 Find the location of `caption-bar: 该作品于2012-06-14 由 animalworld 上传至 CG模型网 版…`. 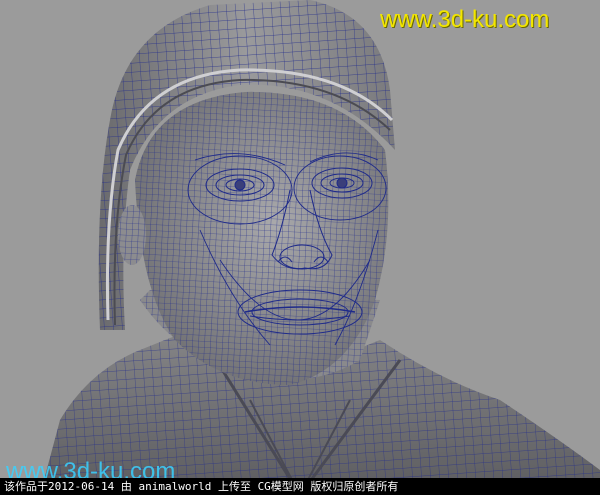

caption-bar: 该作品于2012-06-14 由 animalworld 上传至 CG模型网 版… is located at coordinates (300, 486).